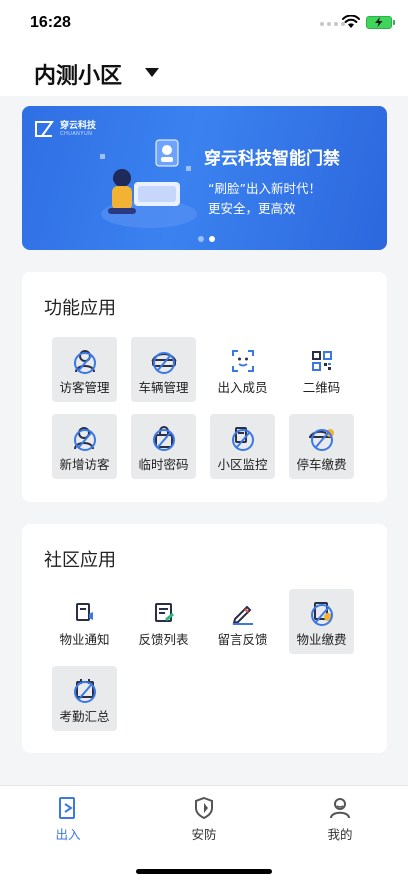 Image resolution: width=408 pixels, height=883 pixels. I want to click on banner-slogan-2: 更安全，更高效, so click(252, 208).